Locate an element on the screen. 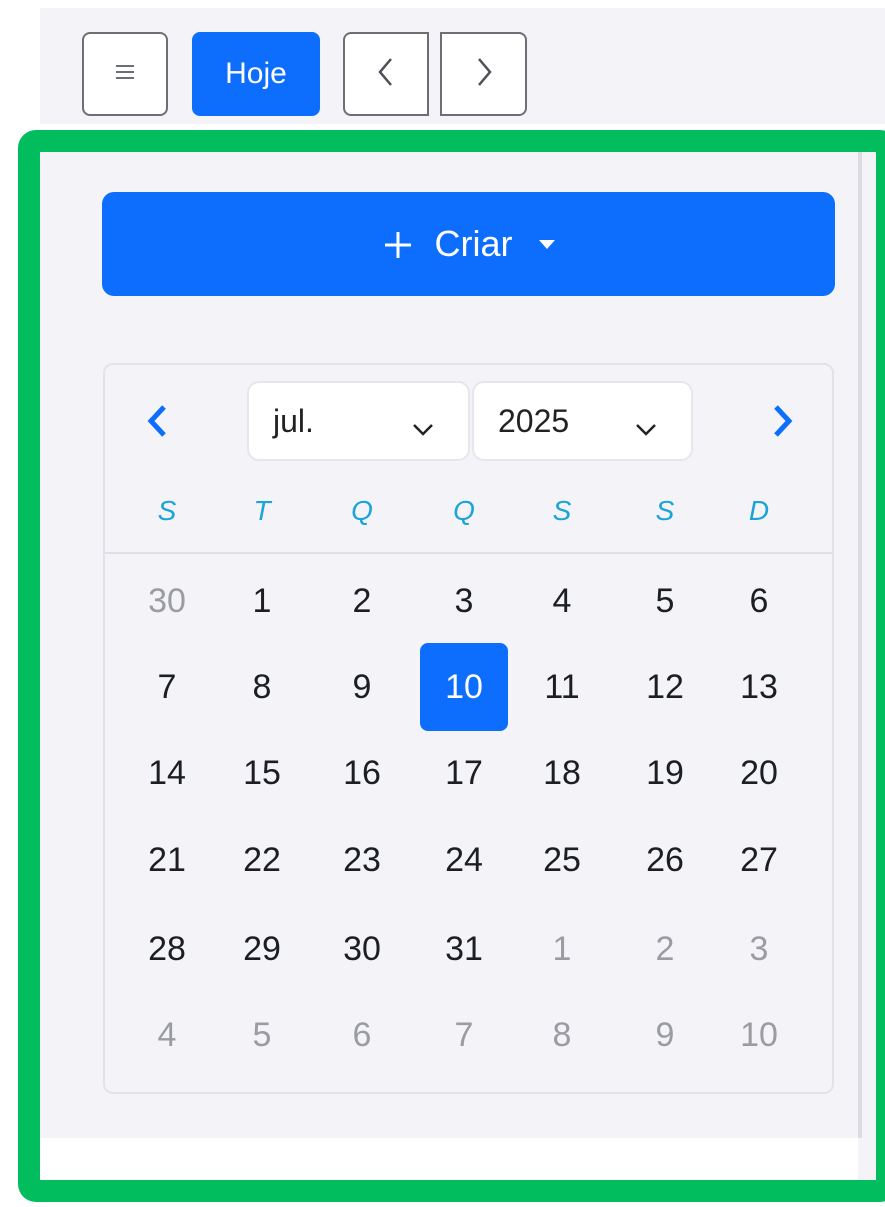 The height and width of the screenshot is (1207, 885). calendar-divider is located at coordinates (468, 553).